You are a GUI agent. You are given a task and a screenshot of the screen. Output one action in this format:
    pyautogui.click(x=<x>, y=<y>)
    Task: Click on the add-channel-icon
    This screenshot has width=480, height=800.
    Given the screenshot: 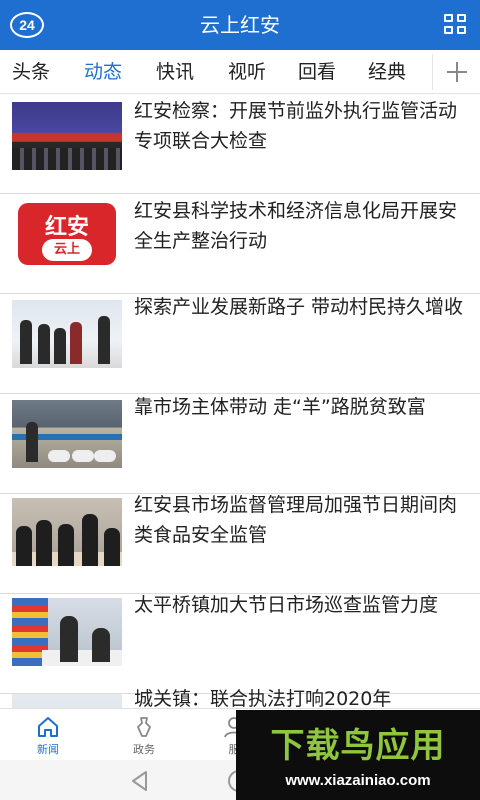 What is the action you would take?
    pyautogui.click(x=456, y=72)
    